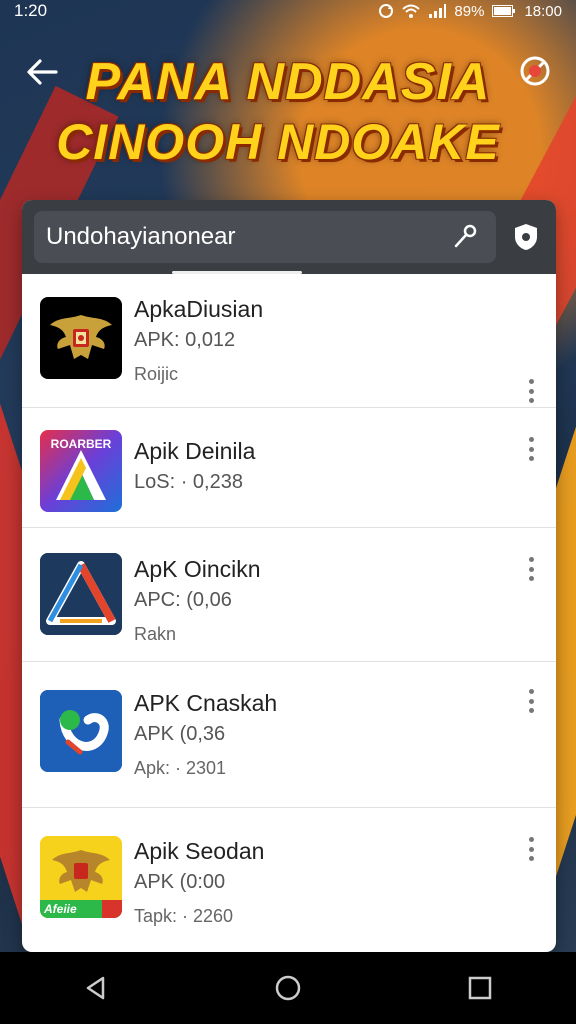  Describe the element at coordinates (197, 569) in the screenshot. I see `app-name: ApK Oincikn` at that location.